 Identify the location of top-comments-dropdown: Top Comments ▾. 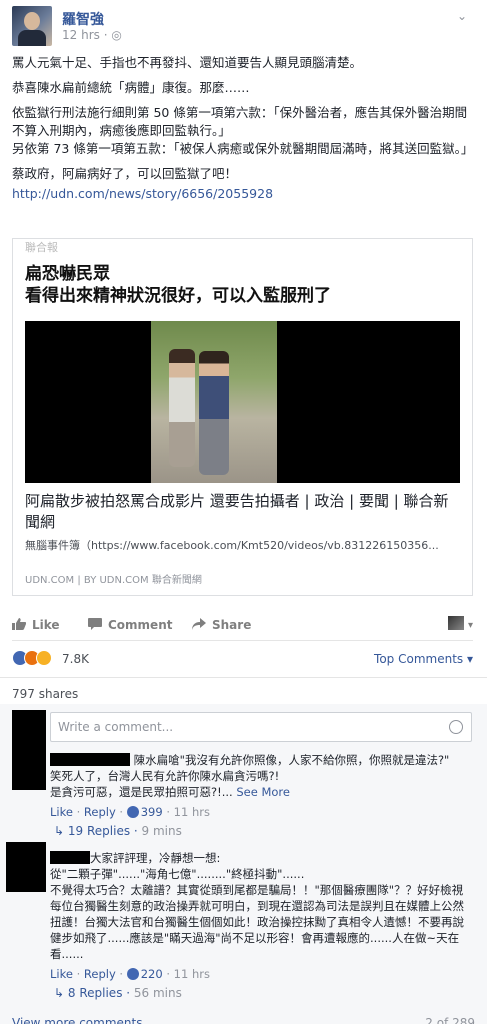
(423, 659).